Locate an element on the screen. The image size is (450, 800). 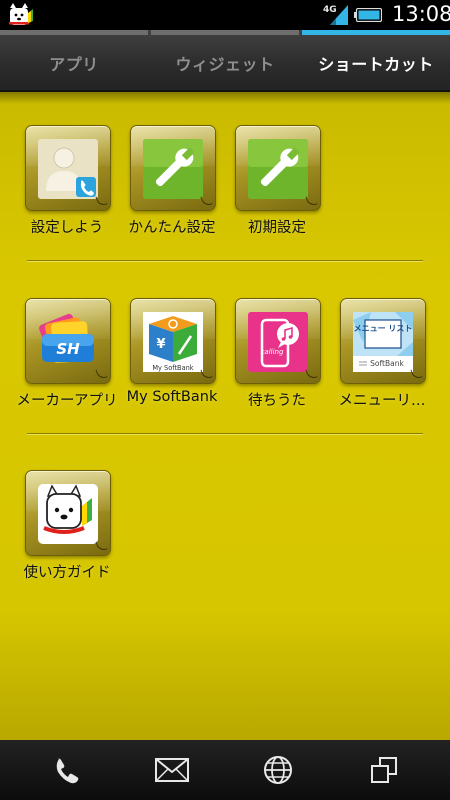
shortcut-machiuta: calling 待ちうた is located at coordinates (277, 357).